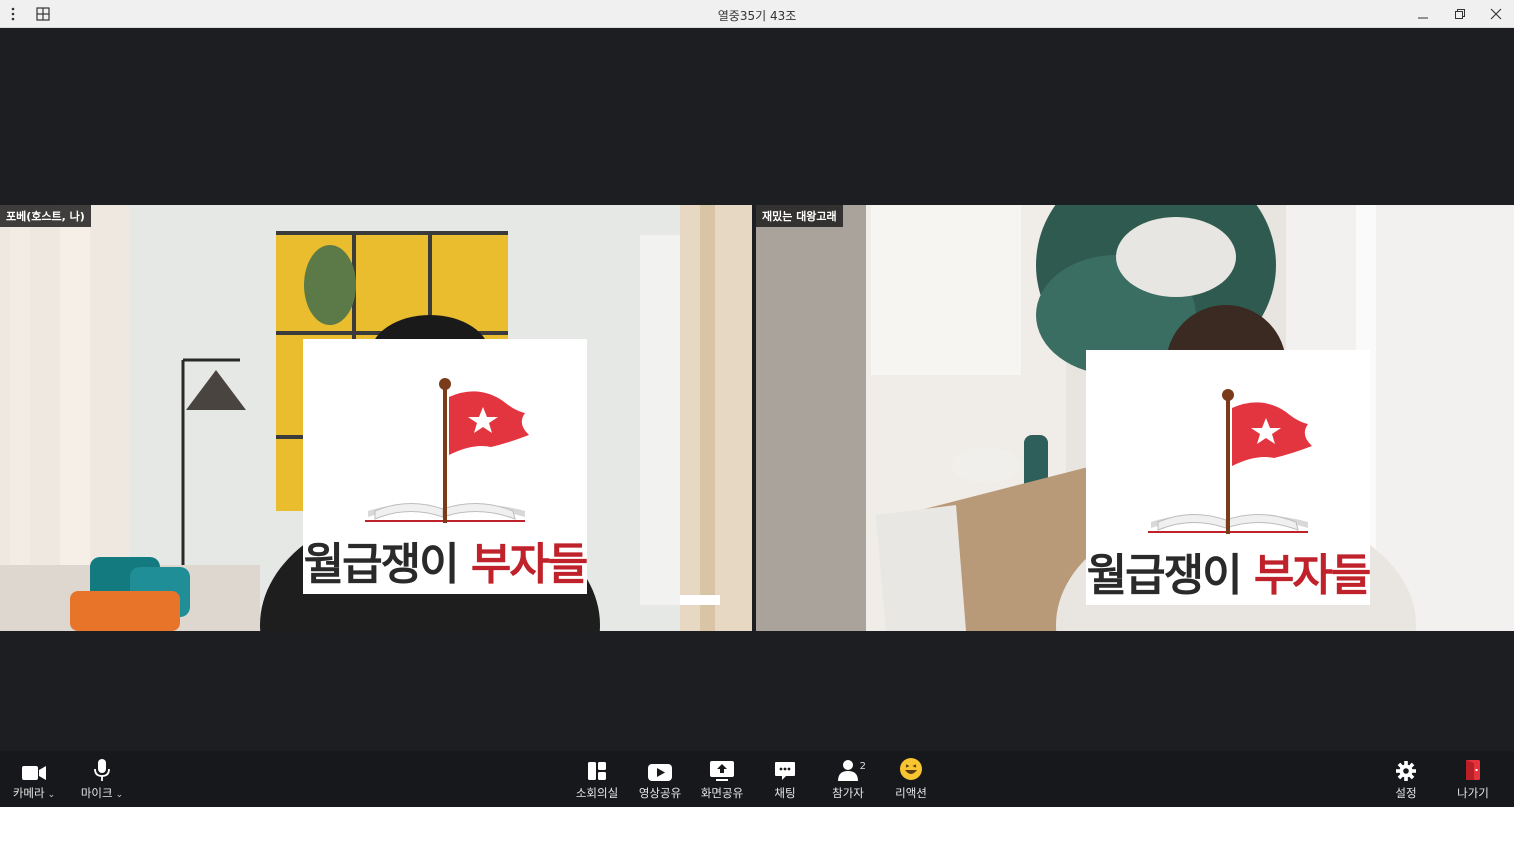 Image resolution: width=1514 pixels, height=855 pixels. I want to click on participants-label: 참가자, so click(848, 793).